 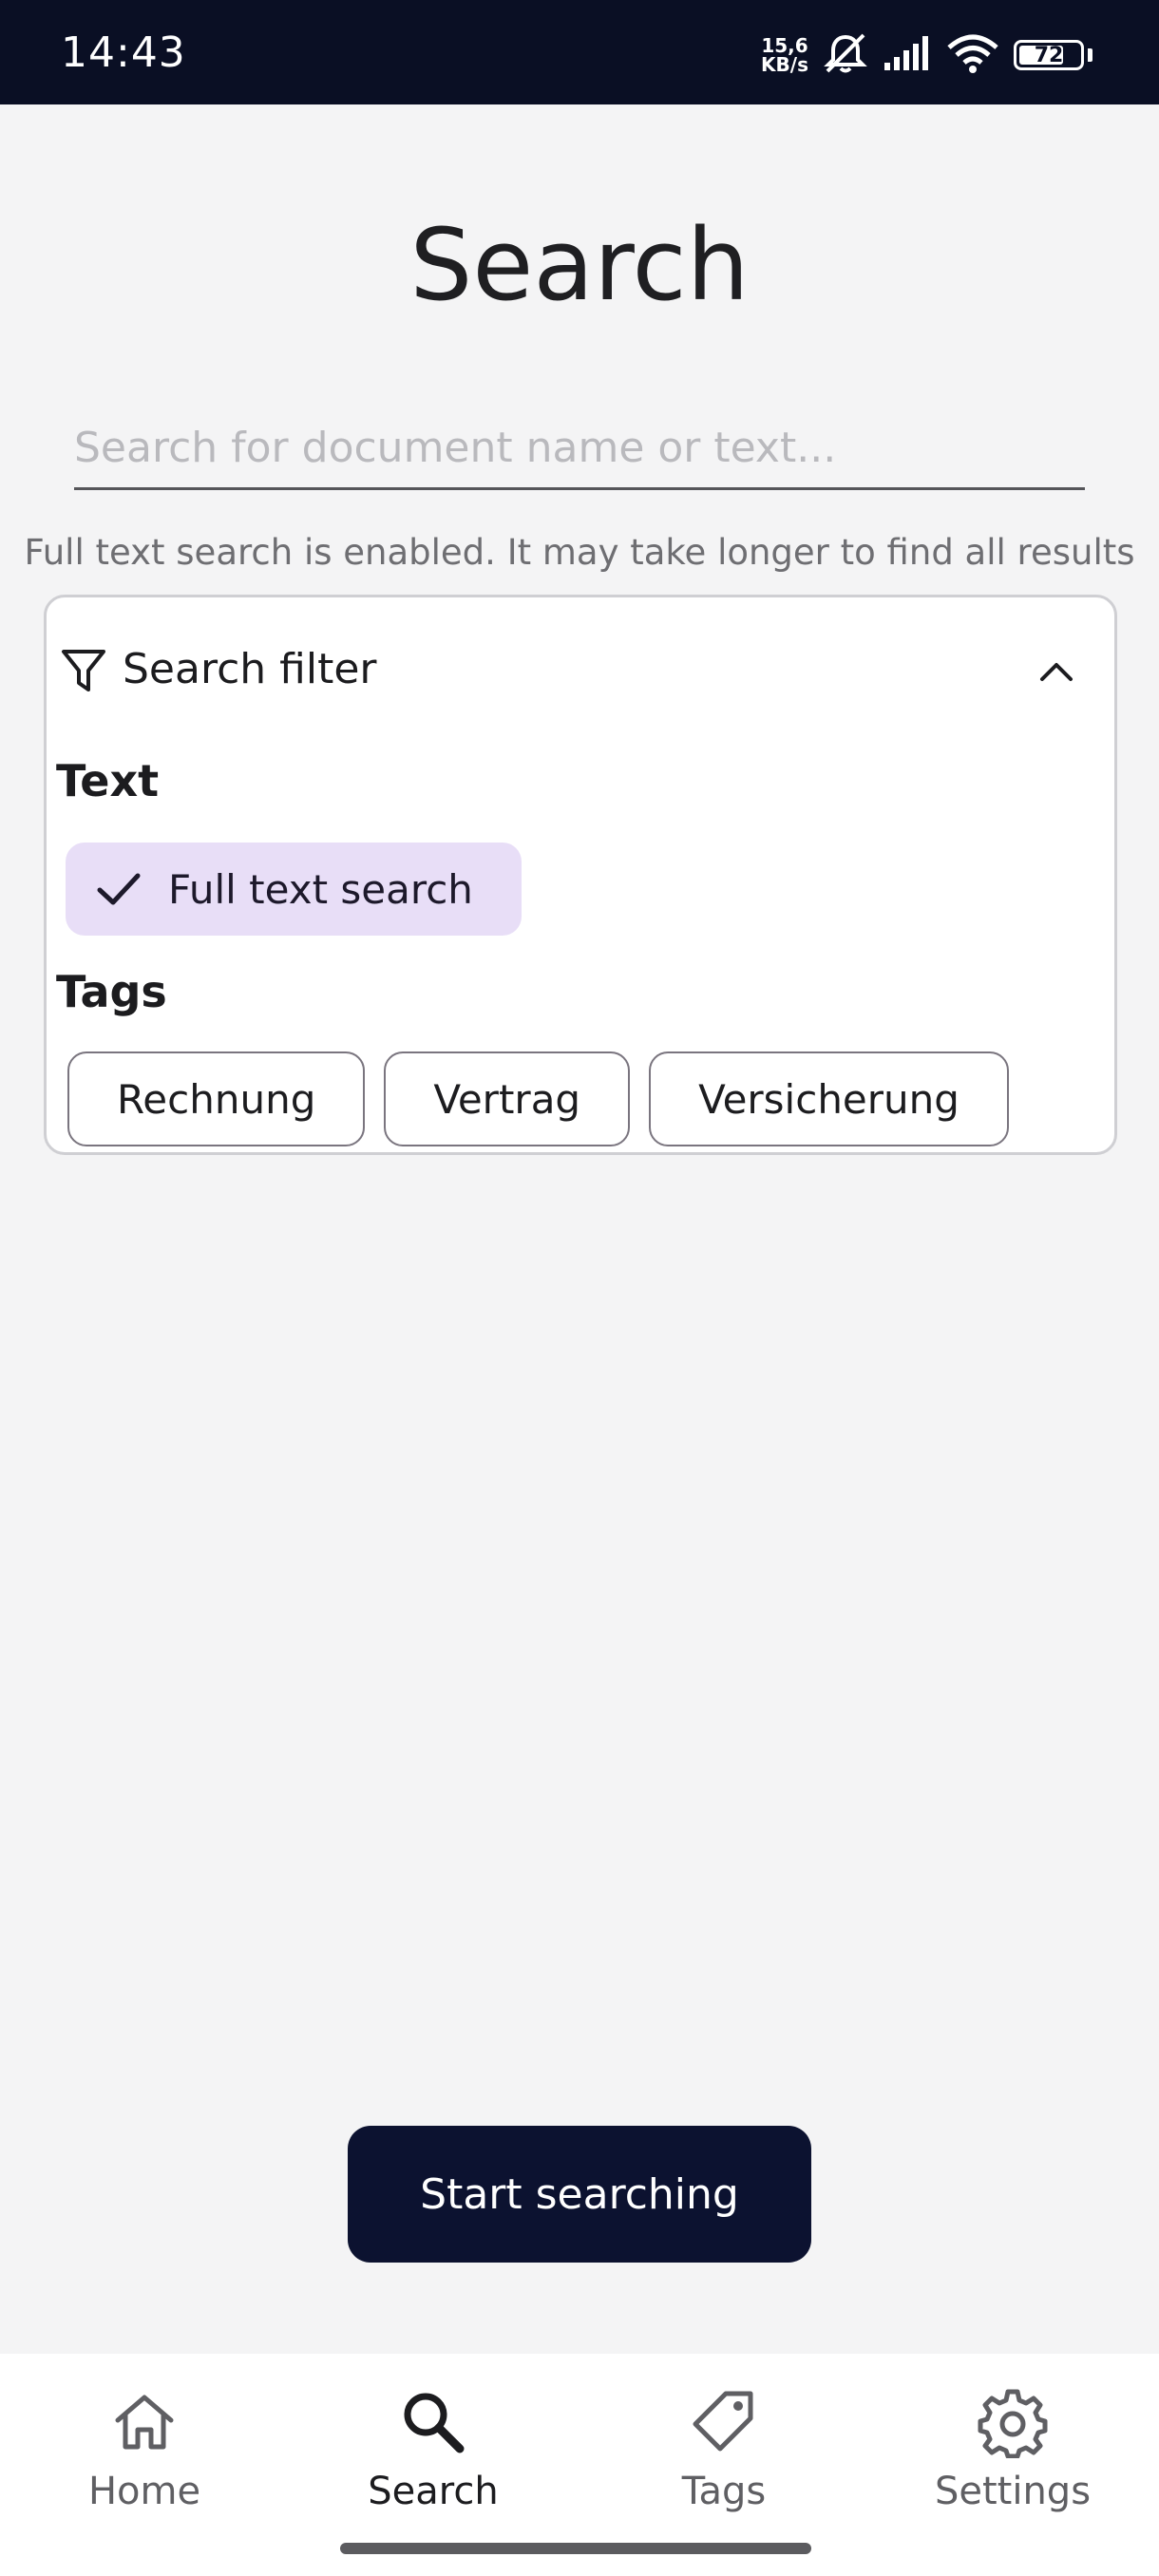 I want to click on nav-item-home: Home, so click(x=144, y=2457).